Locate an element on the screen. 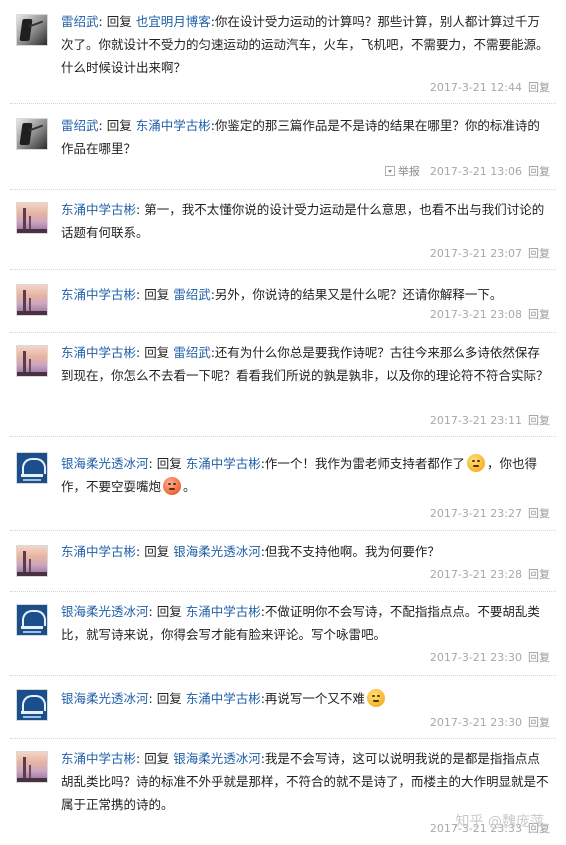 The height and width of the screenshot is (845, 566). comment-meta: 2017-3-21 23:28 回复 is located at coordinates (490, 575).